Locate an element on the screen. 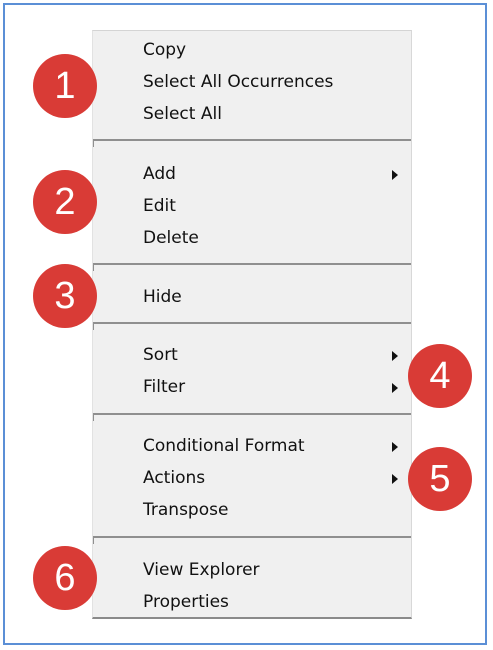 The height and width of the screenshot is (650, 493). menu-item-properties: Properties is located at coordinates (186, 602).